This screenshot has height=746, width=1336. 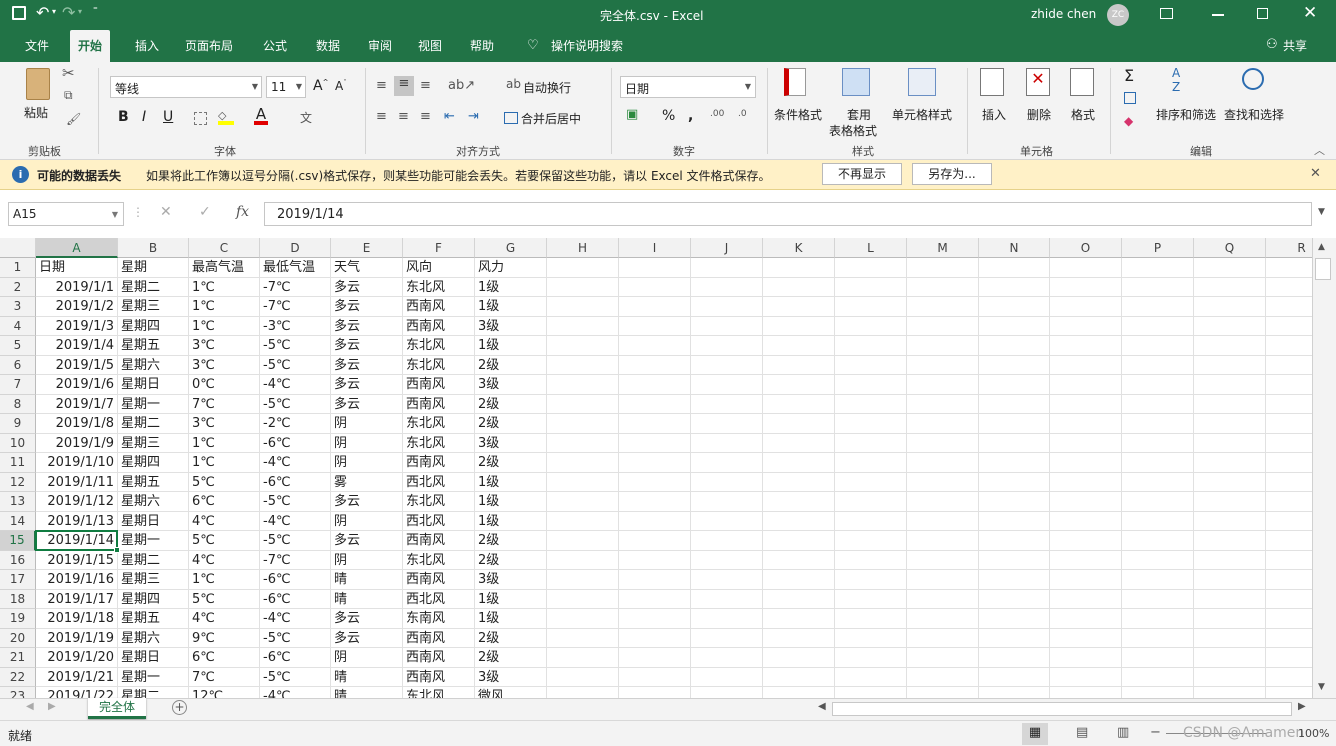 What do you see at coordinates (90, 46) in the screenshot?
I see `tab-home: 开始` at bounding box center [90, 46].